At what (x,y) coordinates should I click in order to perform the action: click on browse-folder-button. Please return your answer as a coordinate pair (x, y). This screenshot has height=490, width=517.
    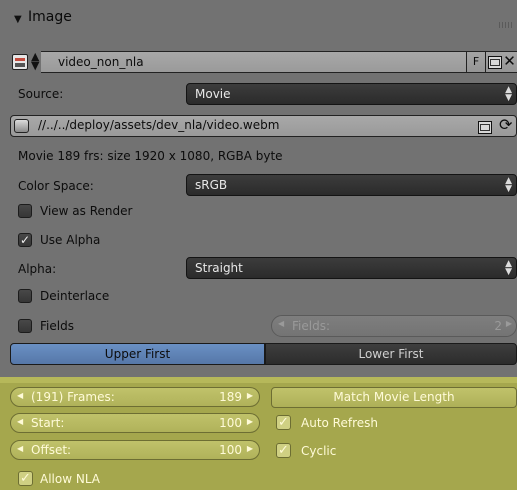
    Looking at the image, I should click on (485, 126).